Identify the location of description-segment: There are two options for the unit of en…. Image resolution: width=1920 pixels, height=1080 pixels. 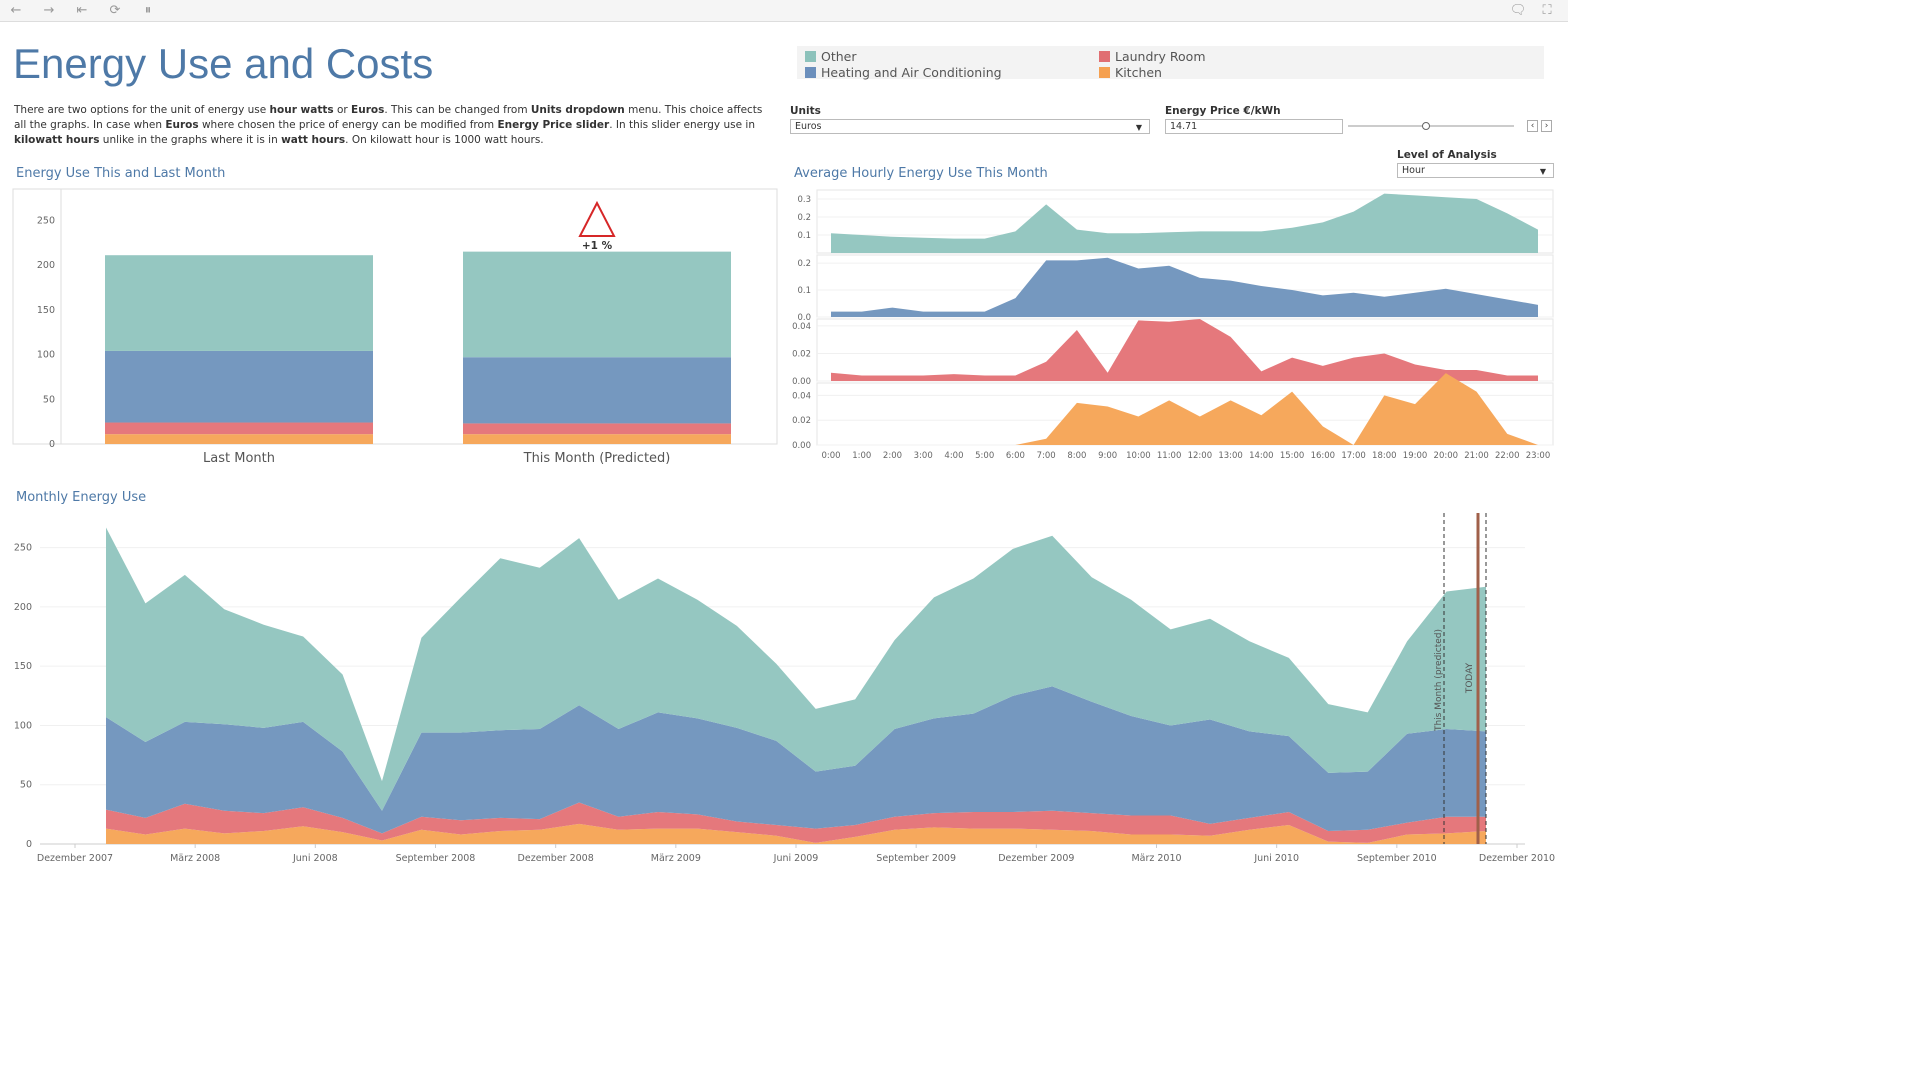
(142, 110).